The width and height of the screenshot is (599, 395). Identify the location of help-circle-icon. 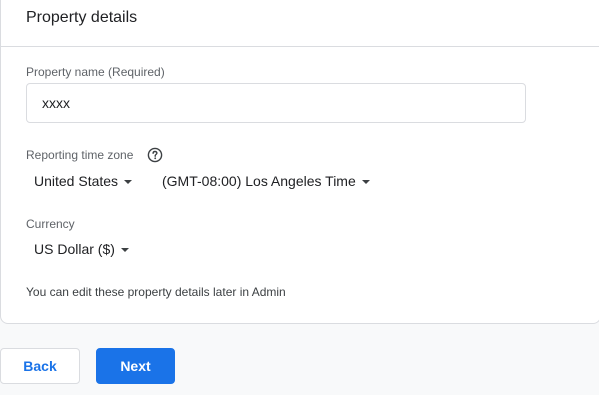
(155, 155).